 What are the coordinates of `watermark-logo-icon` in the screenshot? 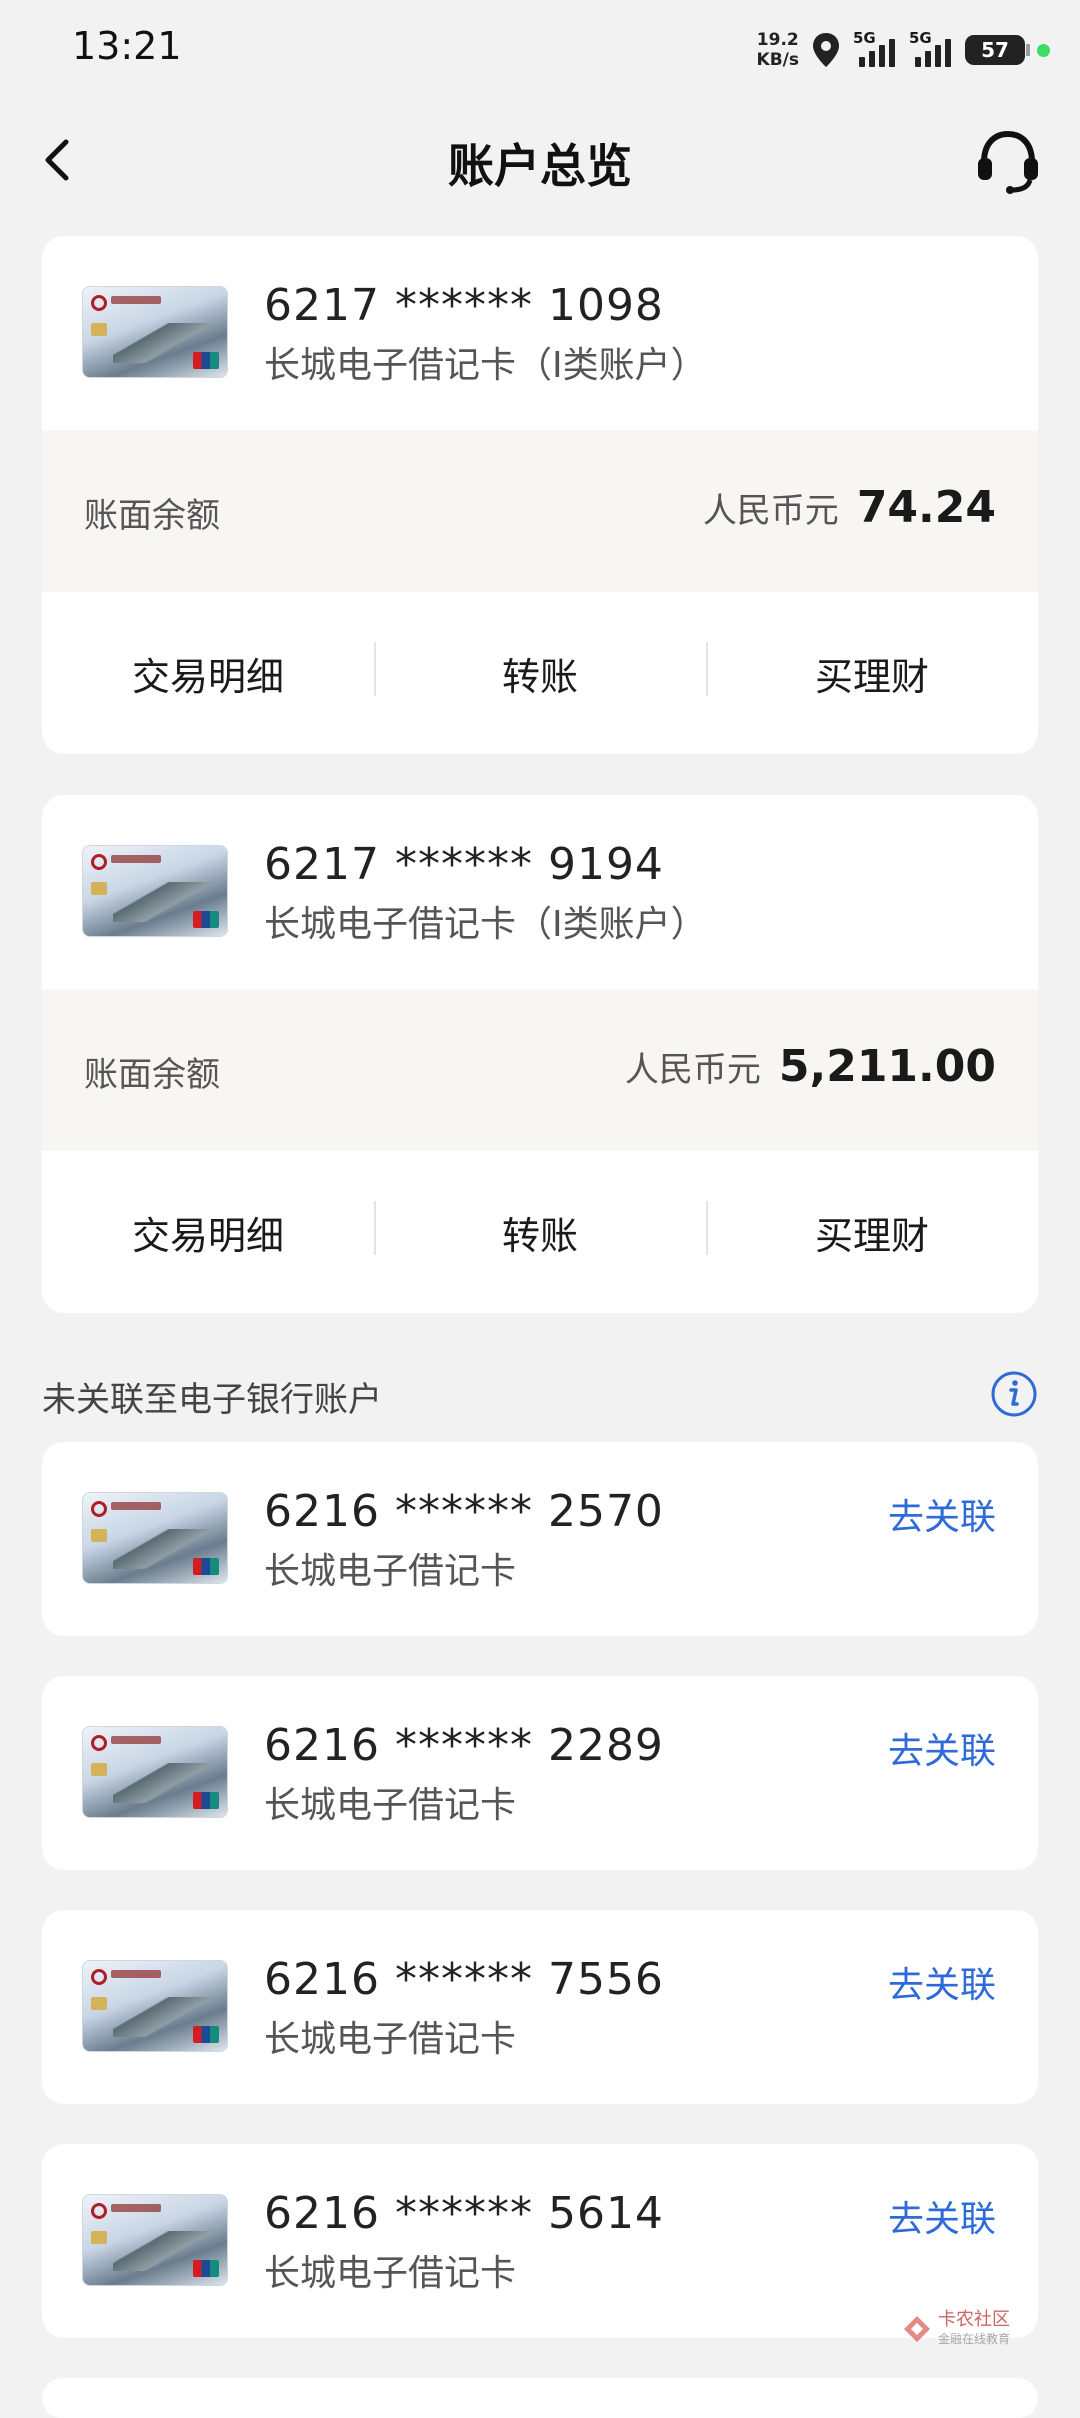 It's located at (917, 2328).